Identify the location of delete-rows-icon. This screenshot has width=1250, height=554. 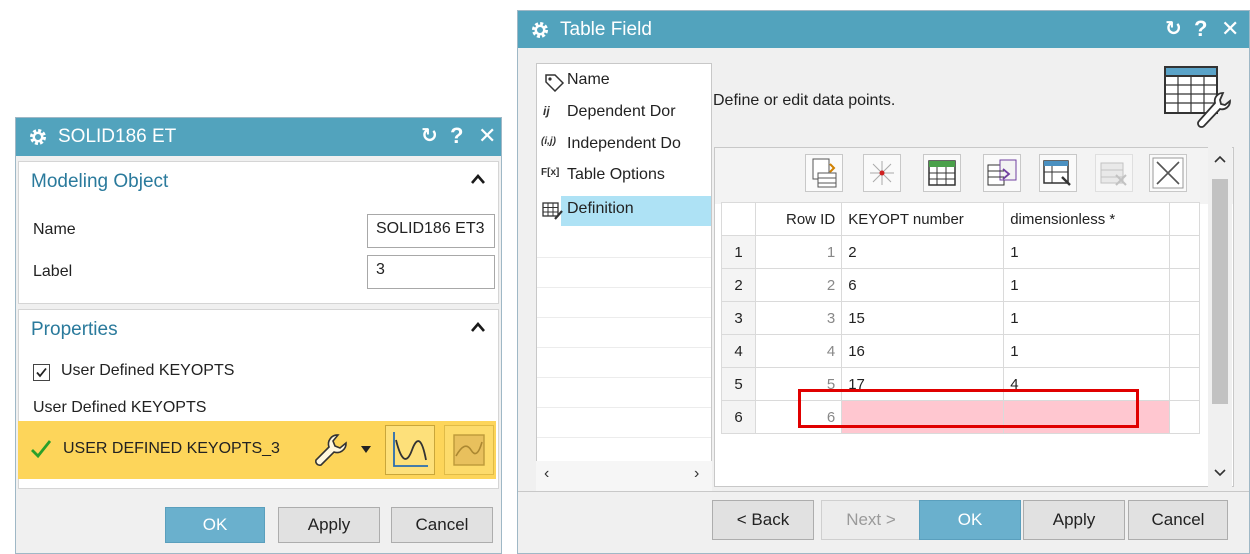
(1113, 174).